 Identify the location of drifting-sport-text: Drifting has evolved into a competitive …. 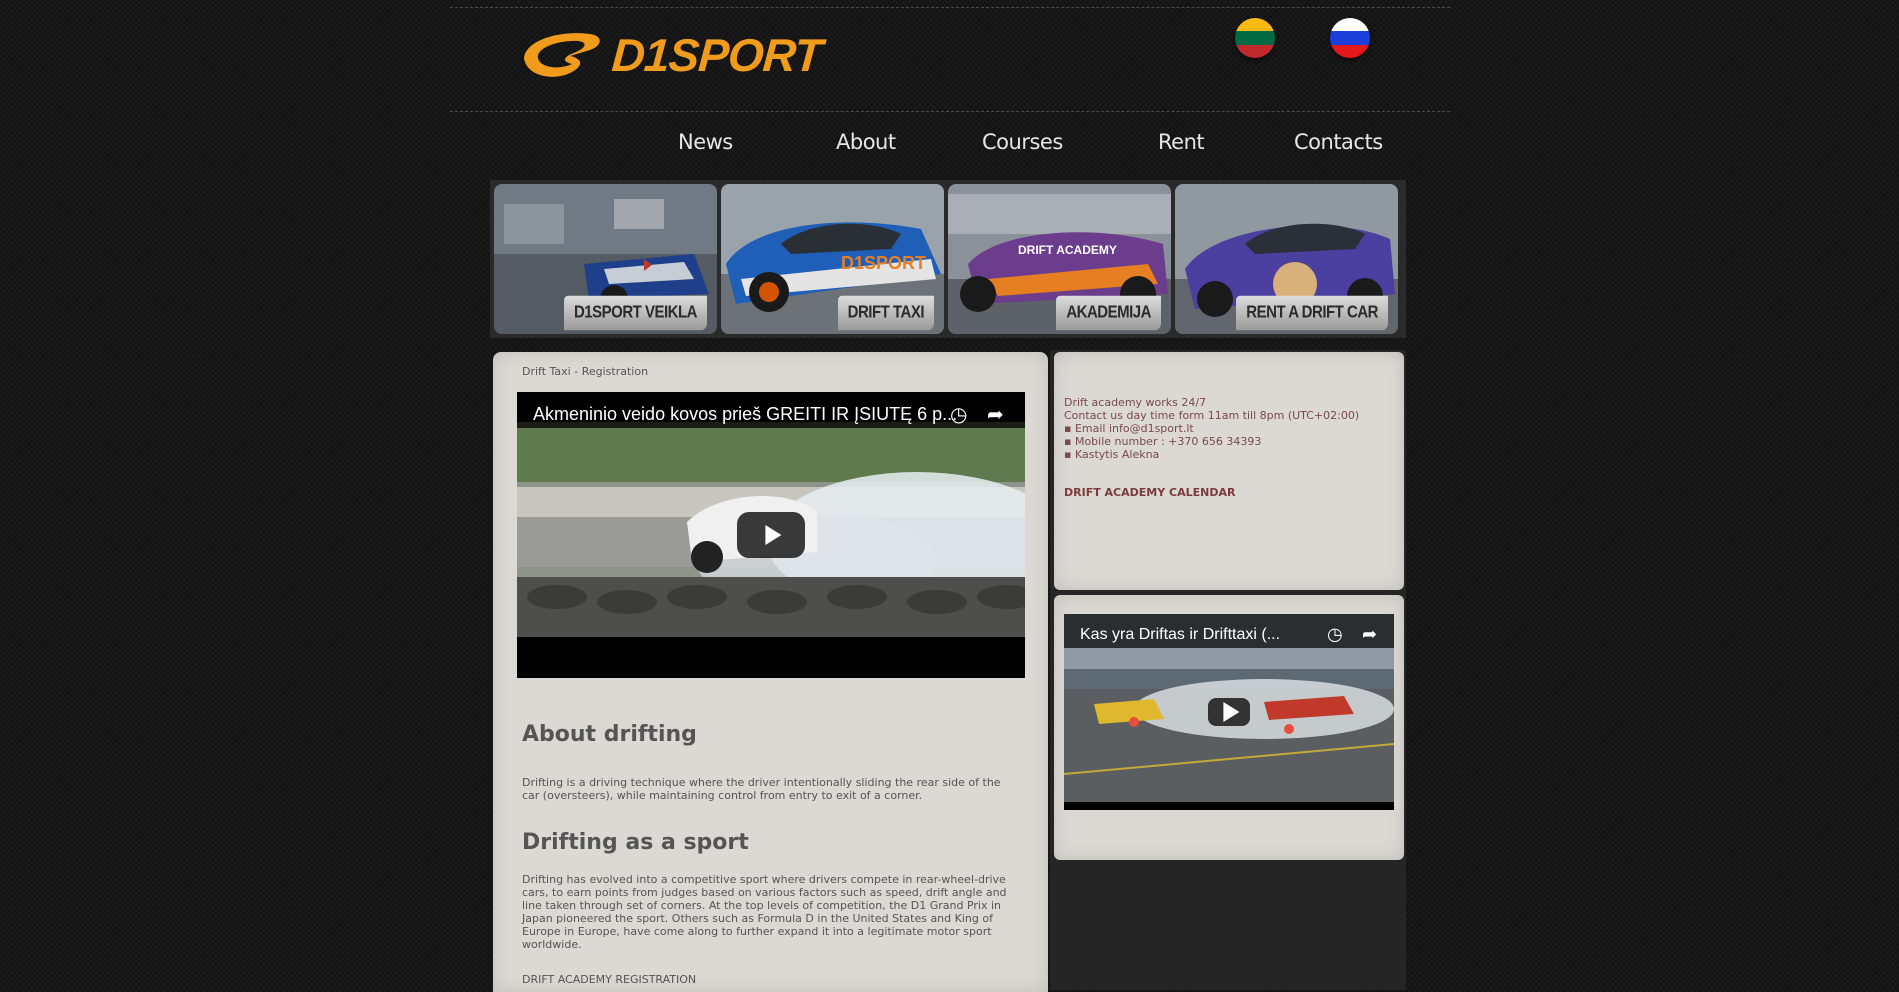
(764, 912).